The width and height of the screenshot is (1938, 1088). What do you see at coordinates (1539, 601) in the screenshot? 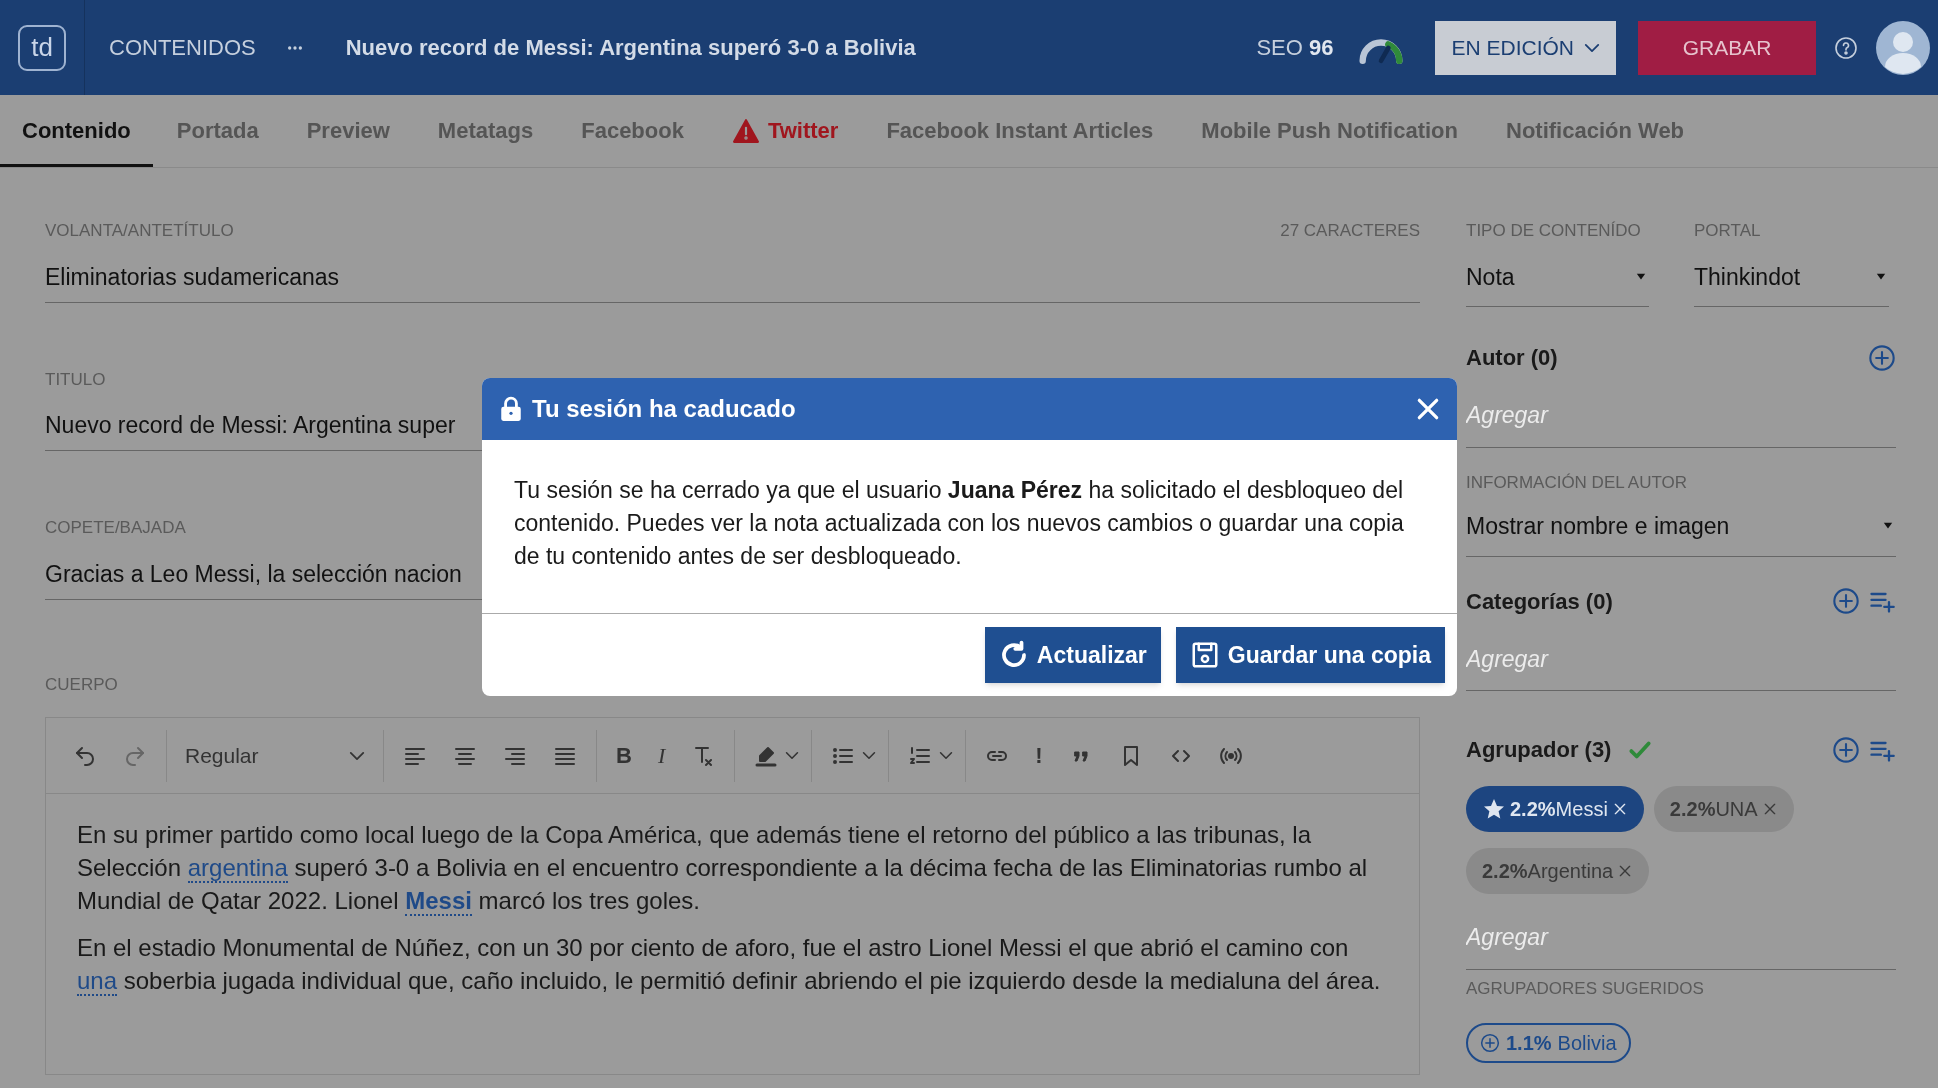
I see `section-title: Categorías (0)` at bounding box center [1539, 601].